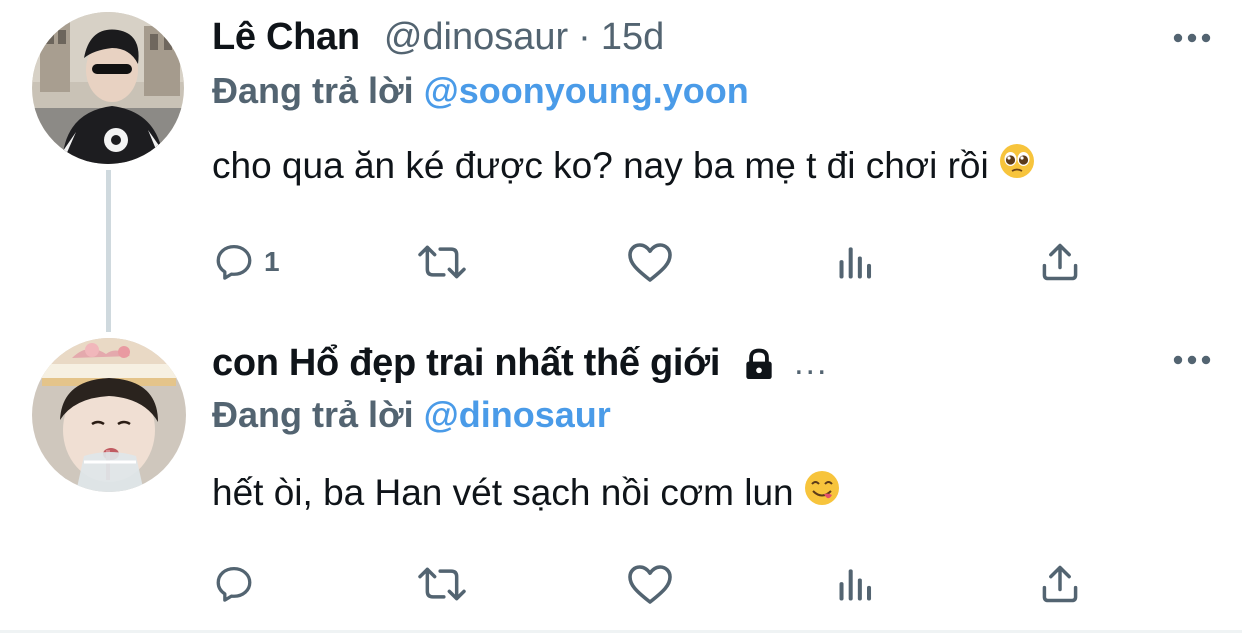 The width and height of the screenshot is (1242, 633). What do you see at coordinates (476, 37) in the screenshot?
I see `username: @dinosaur` at bounding box center [476, 37].